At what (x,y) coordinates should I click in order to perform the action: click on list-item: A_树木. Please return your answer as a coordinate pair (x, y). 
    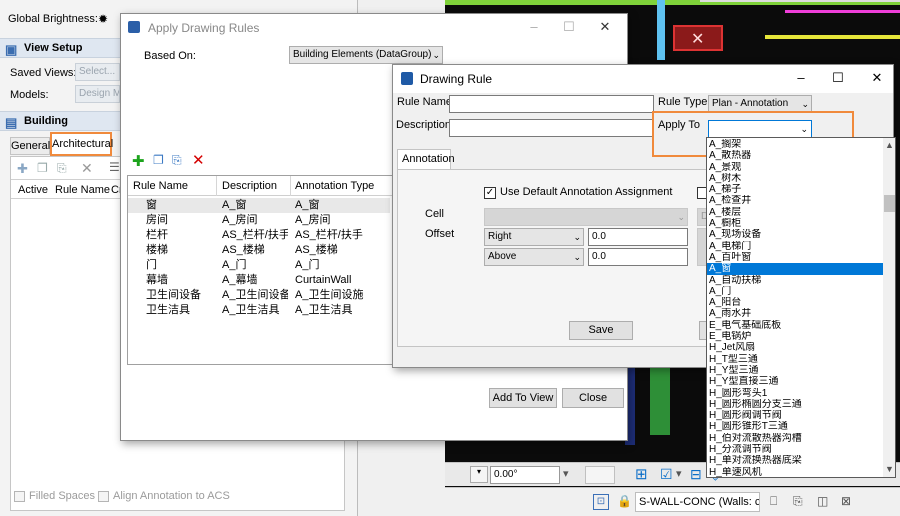
    Looking at the image, I should click on (795, 178).